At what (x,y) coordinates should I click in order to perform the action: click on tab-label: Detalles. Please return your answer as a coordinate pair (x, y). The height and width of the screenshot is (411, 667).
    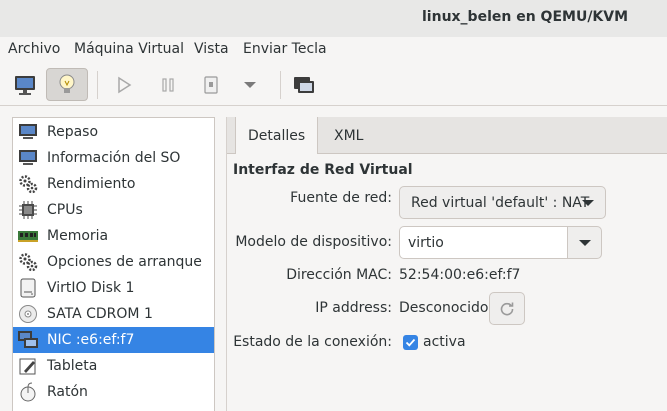
    Looking at the image, I should click on (277, 136).